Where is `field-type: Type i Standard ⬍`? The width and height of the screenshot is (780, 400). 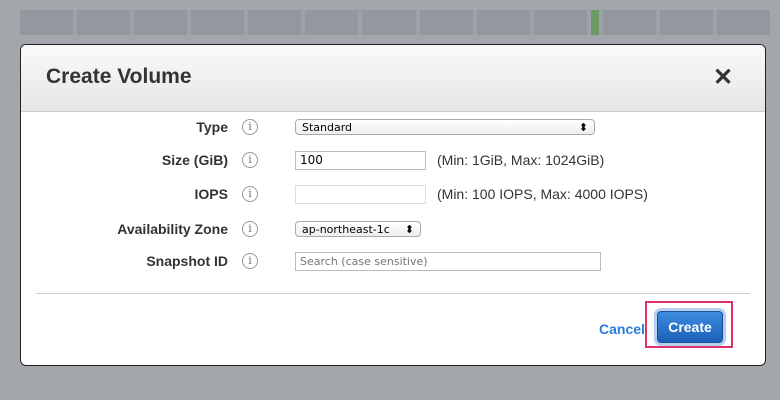 field-type: Type i Standard ⬍ is located at coordinates (393, 127).